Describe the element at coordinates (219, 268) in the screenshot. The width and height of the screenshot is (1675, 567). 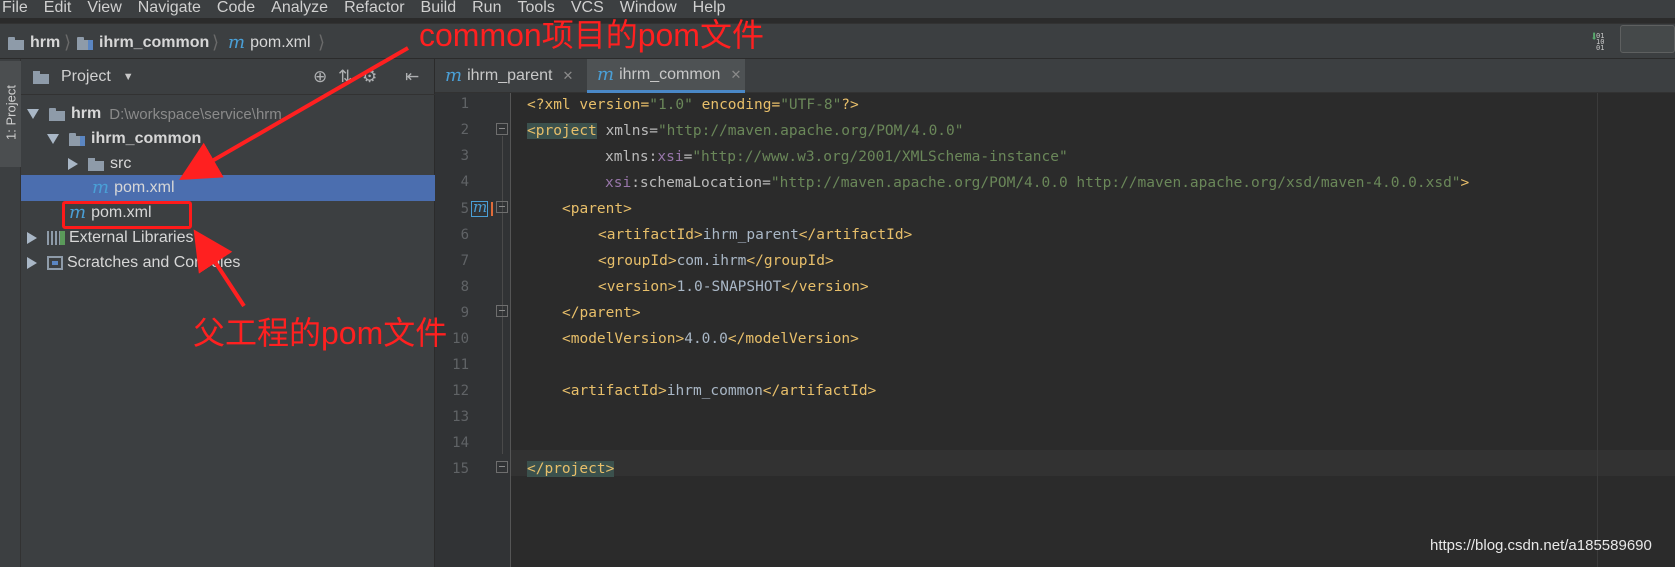
I see `arrow-to-root-pom` at that location.